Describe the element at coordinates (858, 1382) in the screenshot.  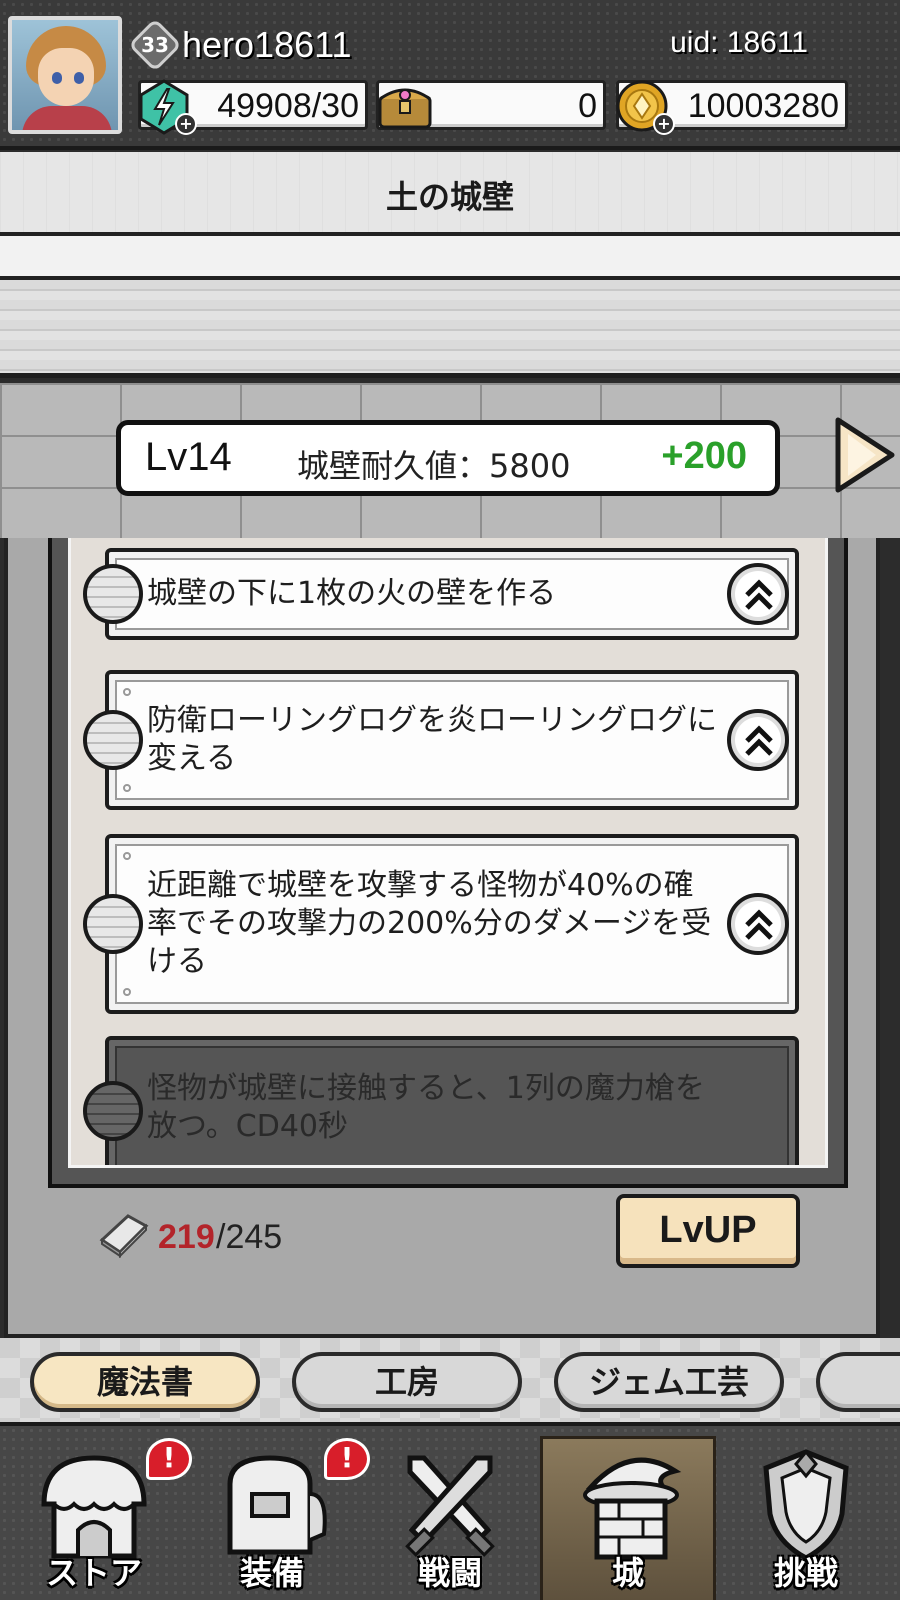
I see `tab-more` at that location.